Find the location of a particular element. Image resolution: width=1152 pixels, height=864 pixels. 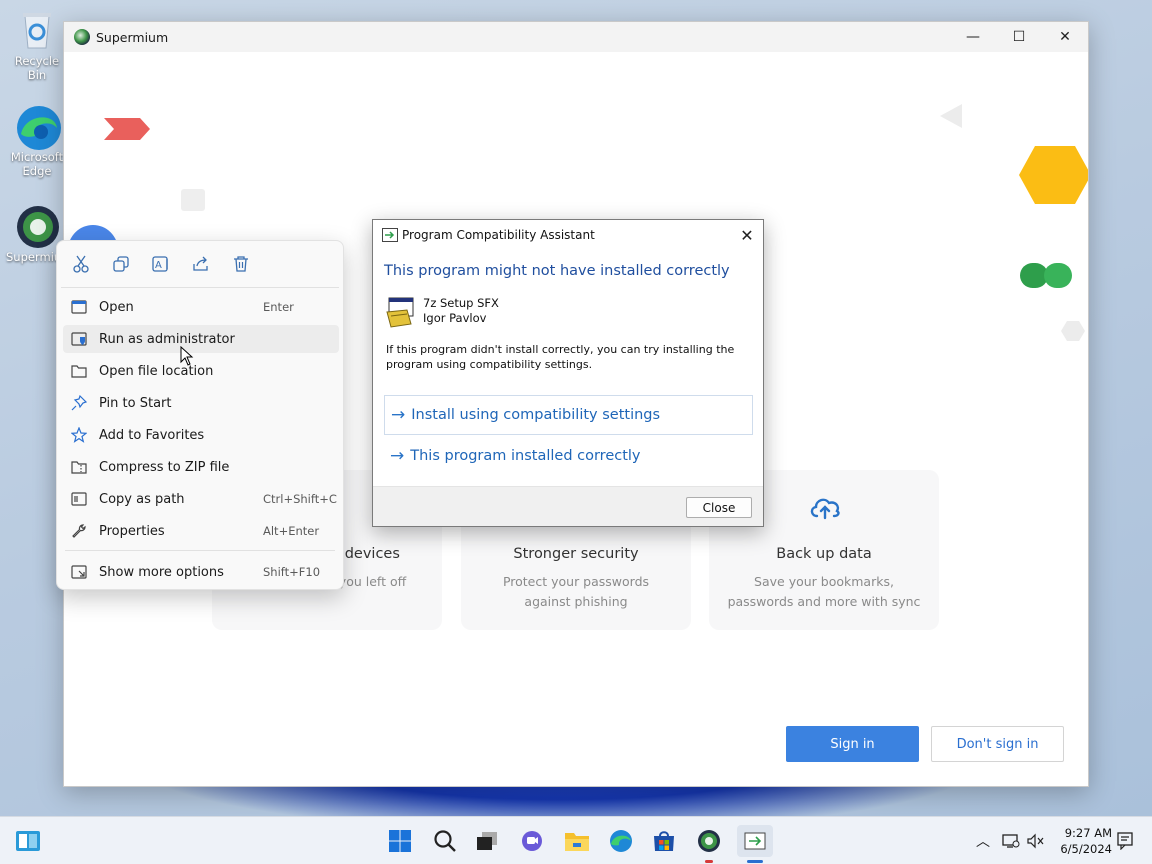

file-explorer-icon is located at coordinates (577, 841).